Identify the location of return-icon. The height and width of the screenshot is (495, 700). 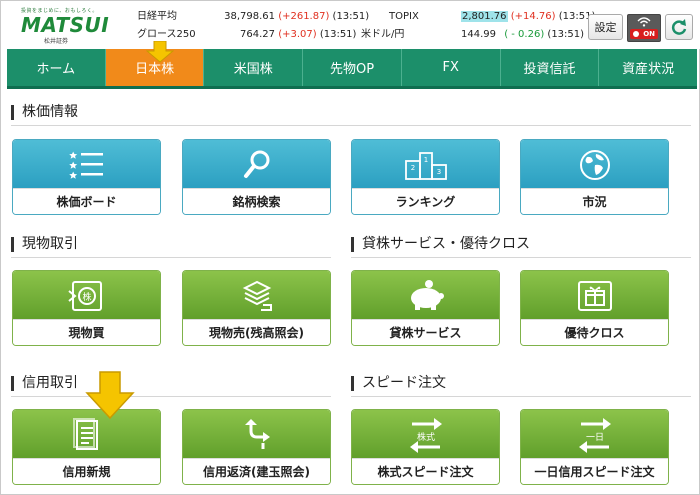
(257, 434).